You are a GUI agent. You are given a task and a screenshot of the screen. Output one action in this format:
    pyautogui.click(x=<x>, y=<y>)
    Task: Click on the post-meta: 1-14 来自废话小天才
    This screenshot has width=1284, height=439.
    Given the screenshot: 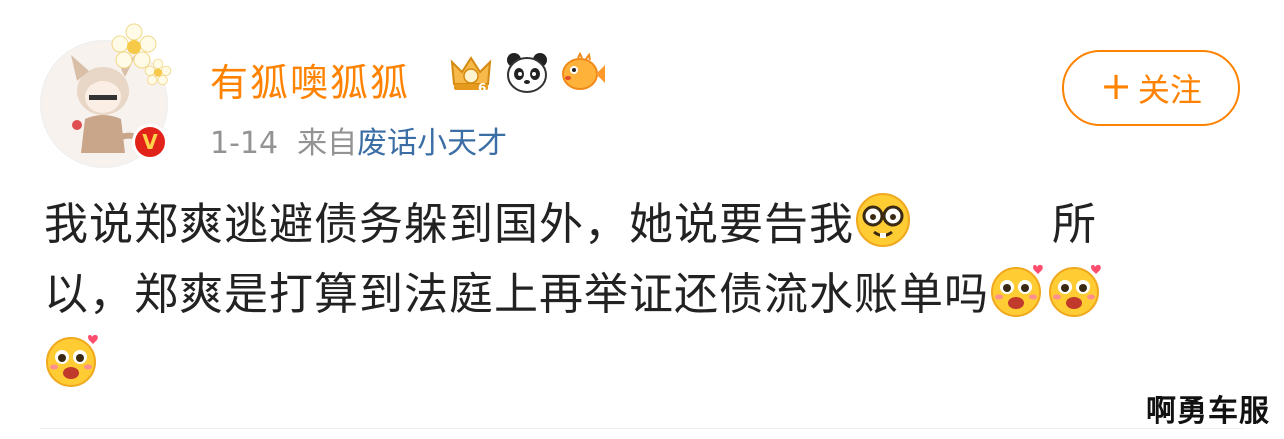 What is the action you would take?
    pyautogui.click(x=358, y=140)
    